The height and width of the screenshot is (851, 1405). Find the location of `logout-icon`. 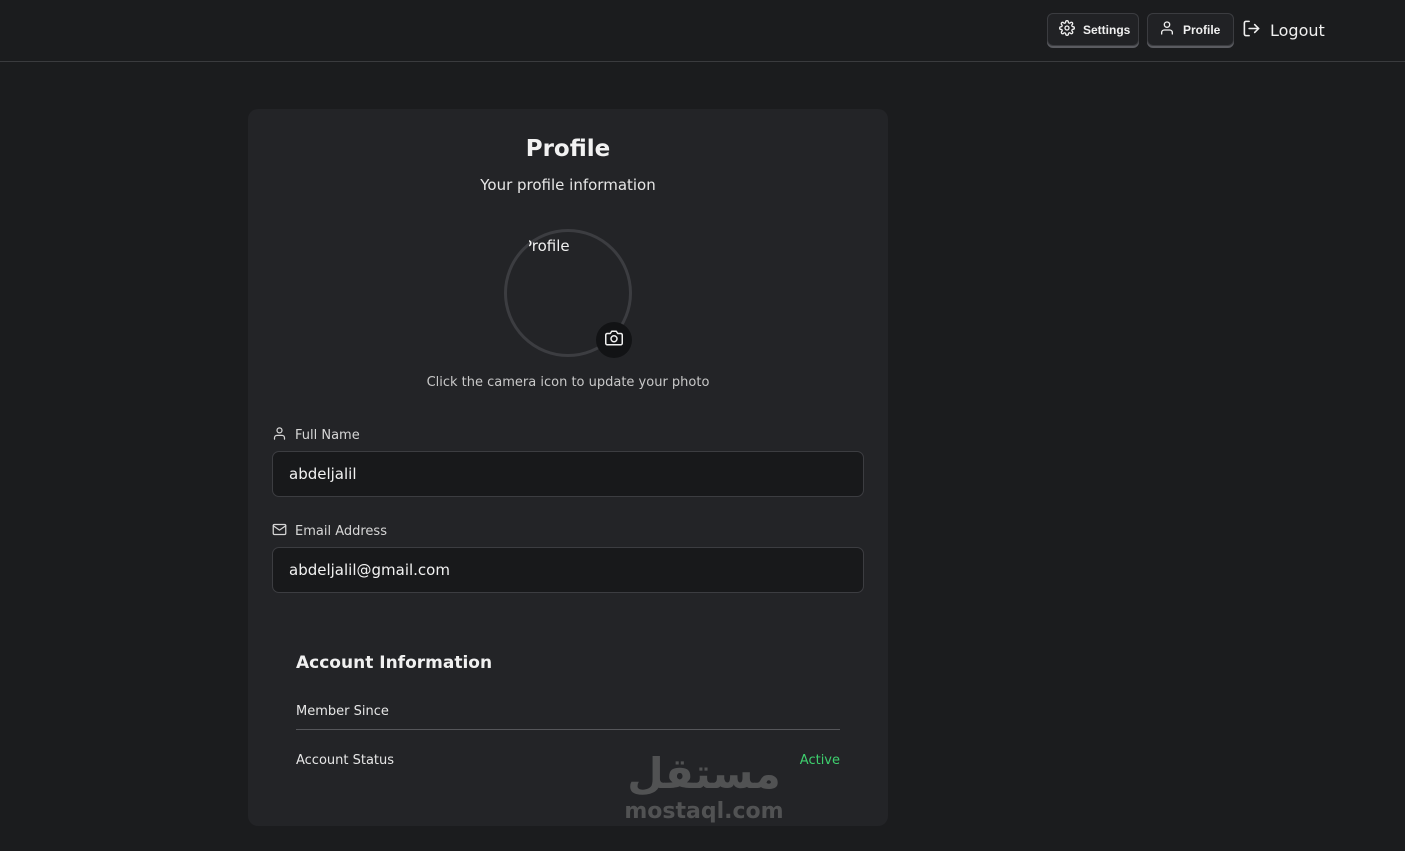

logout-icon is located at coordinates (1251, 30).